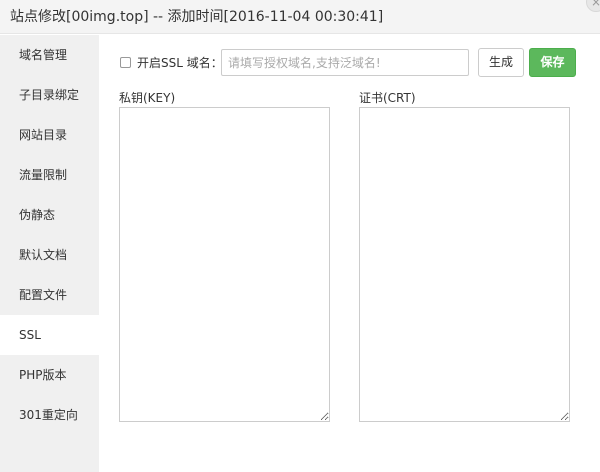  Describe the element at coordinates (49, 215) in the screenshot. I see `sidebar-item-rewrite: 伪静态` at that location.